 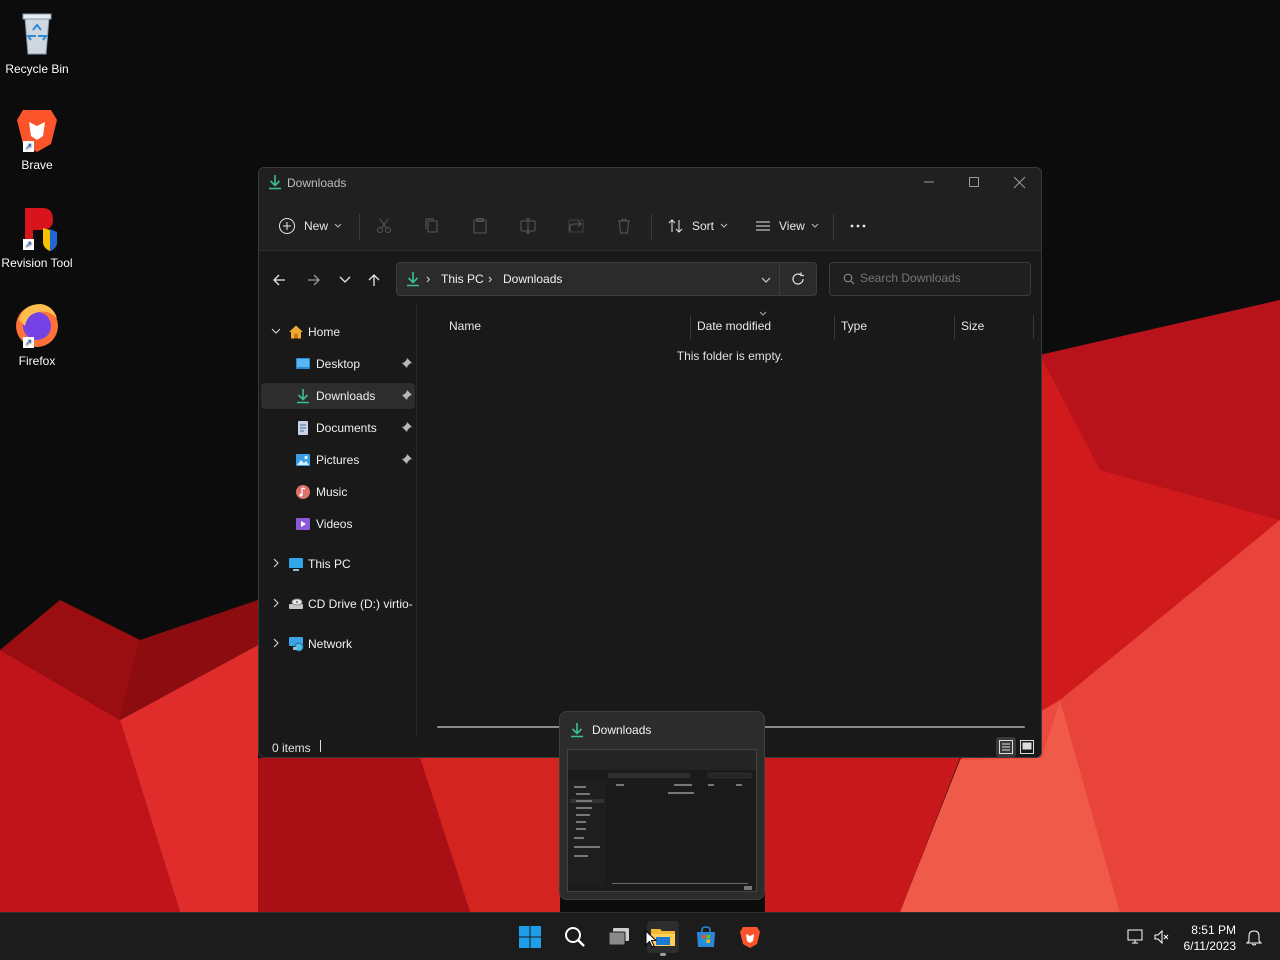 I want to click on refresh-icon, so click(x=798, y=279).